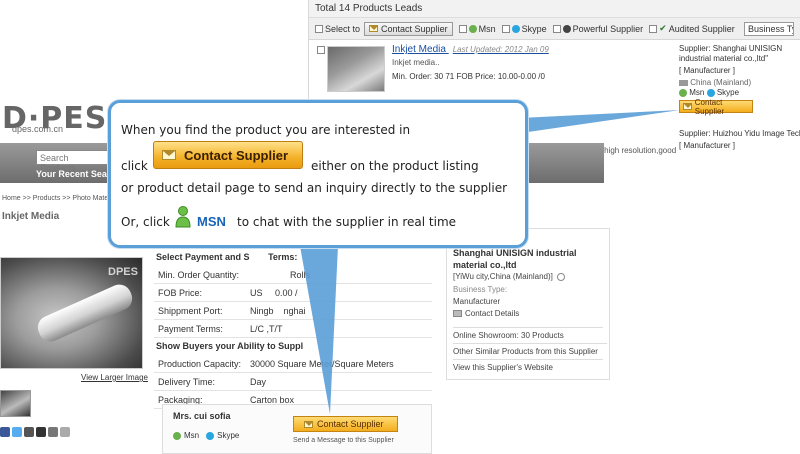 Image resolution: width=800 pixels, height=454 pixels. I want to click on business-type-label: Business Type:, so click(480, 289).